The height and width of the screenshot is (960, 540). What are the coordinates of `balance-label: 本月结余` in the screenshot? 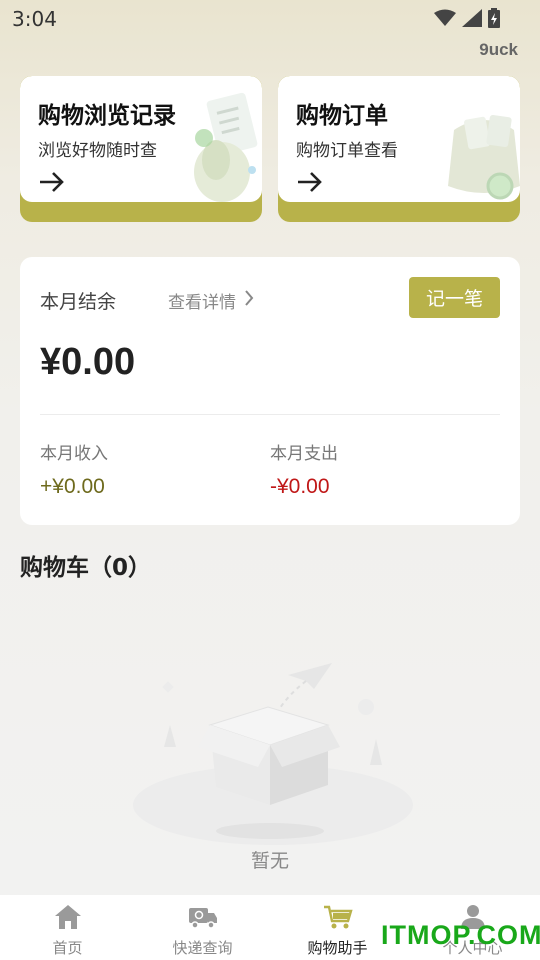 It's located at (78, 302).